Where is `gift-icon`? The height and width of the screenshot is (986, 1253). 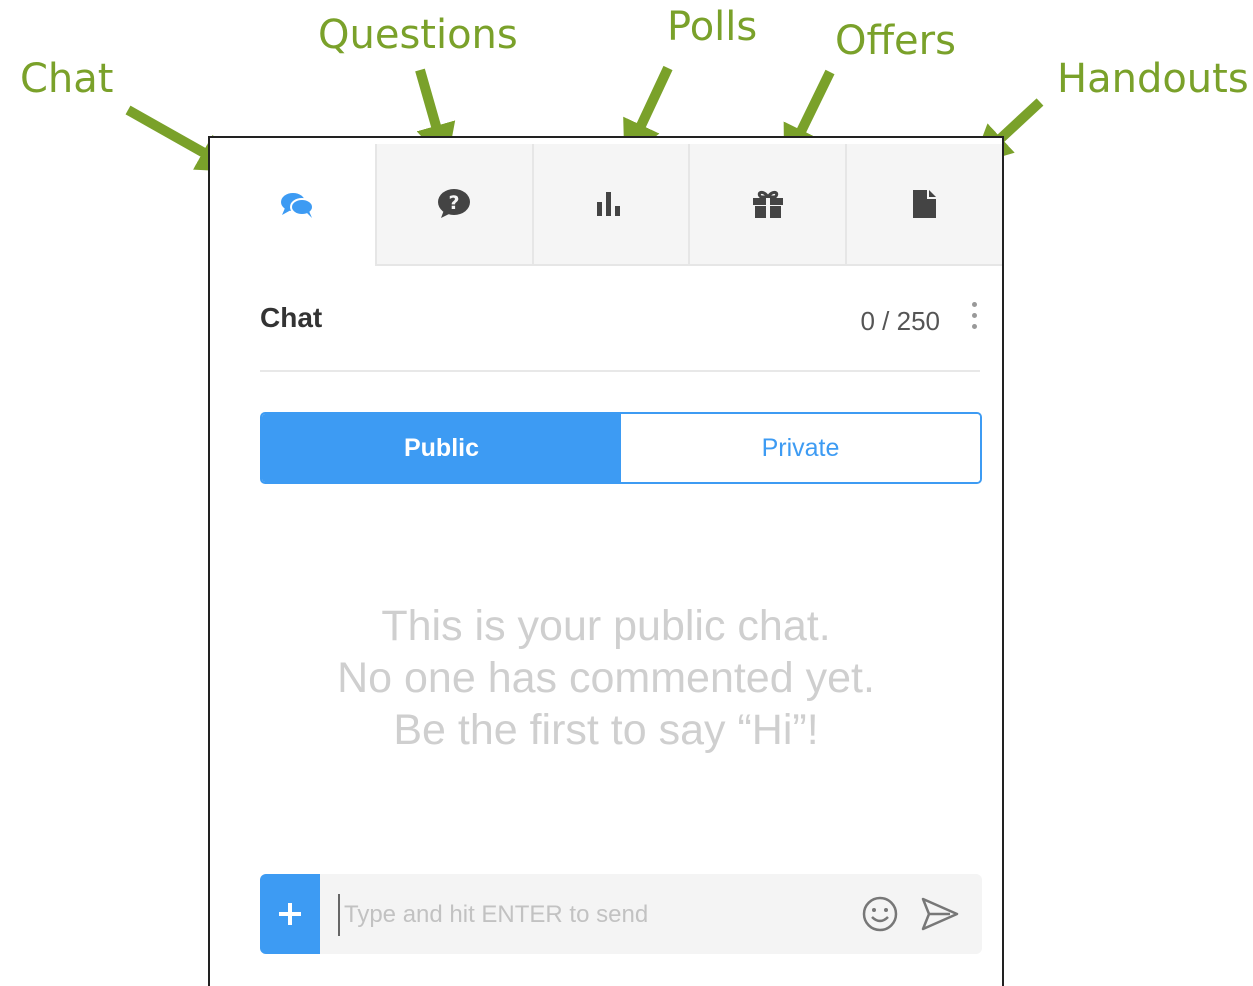 gift-icon is located at coordinates (767, 204).